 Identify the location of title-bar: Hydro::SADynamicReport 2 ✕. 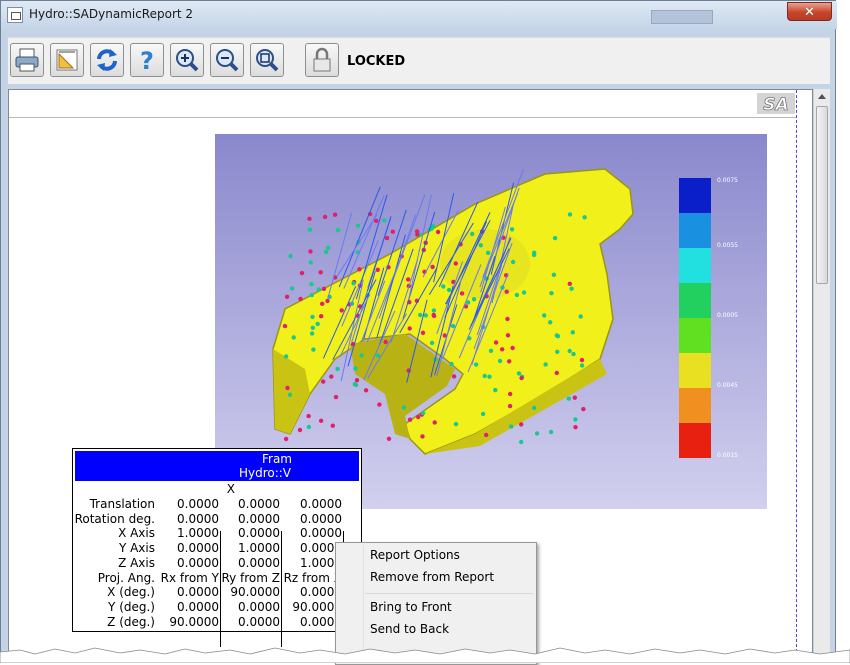
(419, 15).